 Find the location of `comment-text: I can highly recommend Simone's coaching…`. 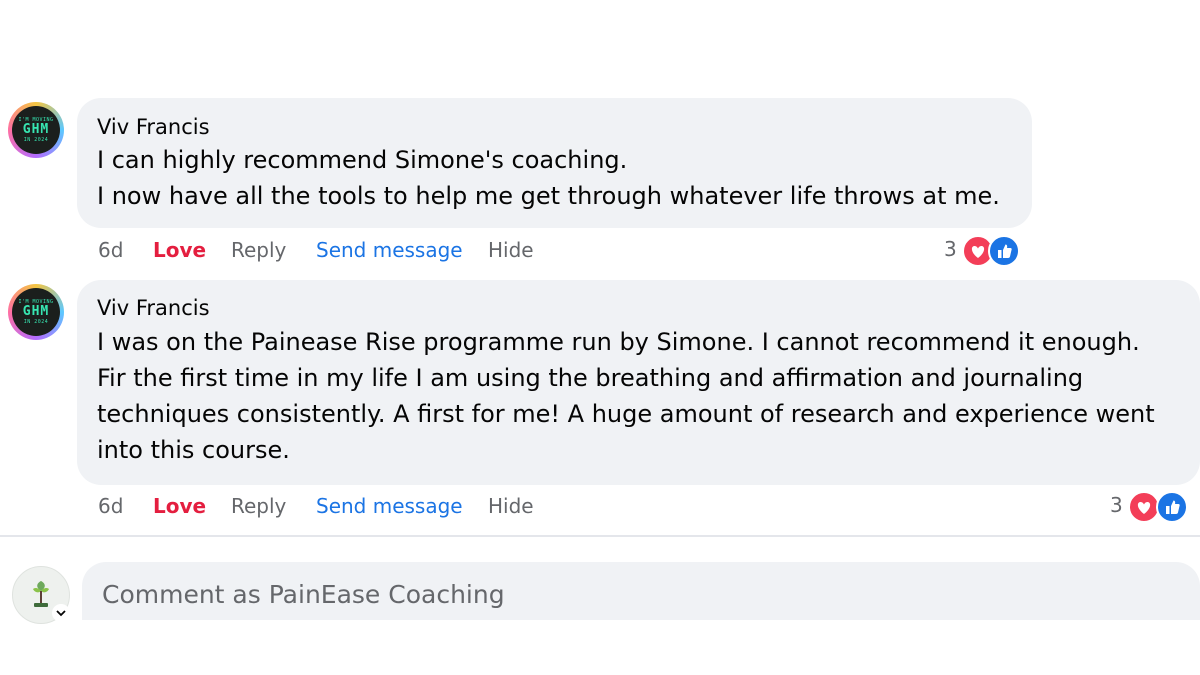

comment-text: I can highly recommend Simone's coaching… is located at coordinates (548, 178).